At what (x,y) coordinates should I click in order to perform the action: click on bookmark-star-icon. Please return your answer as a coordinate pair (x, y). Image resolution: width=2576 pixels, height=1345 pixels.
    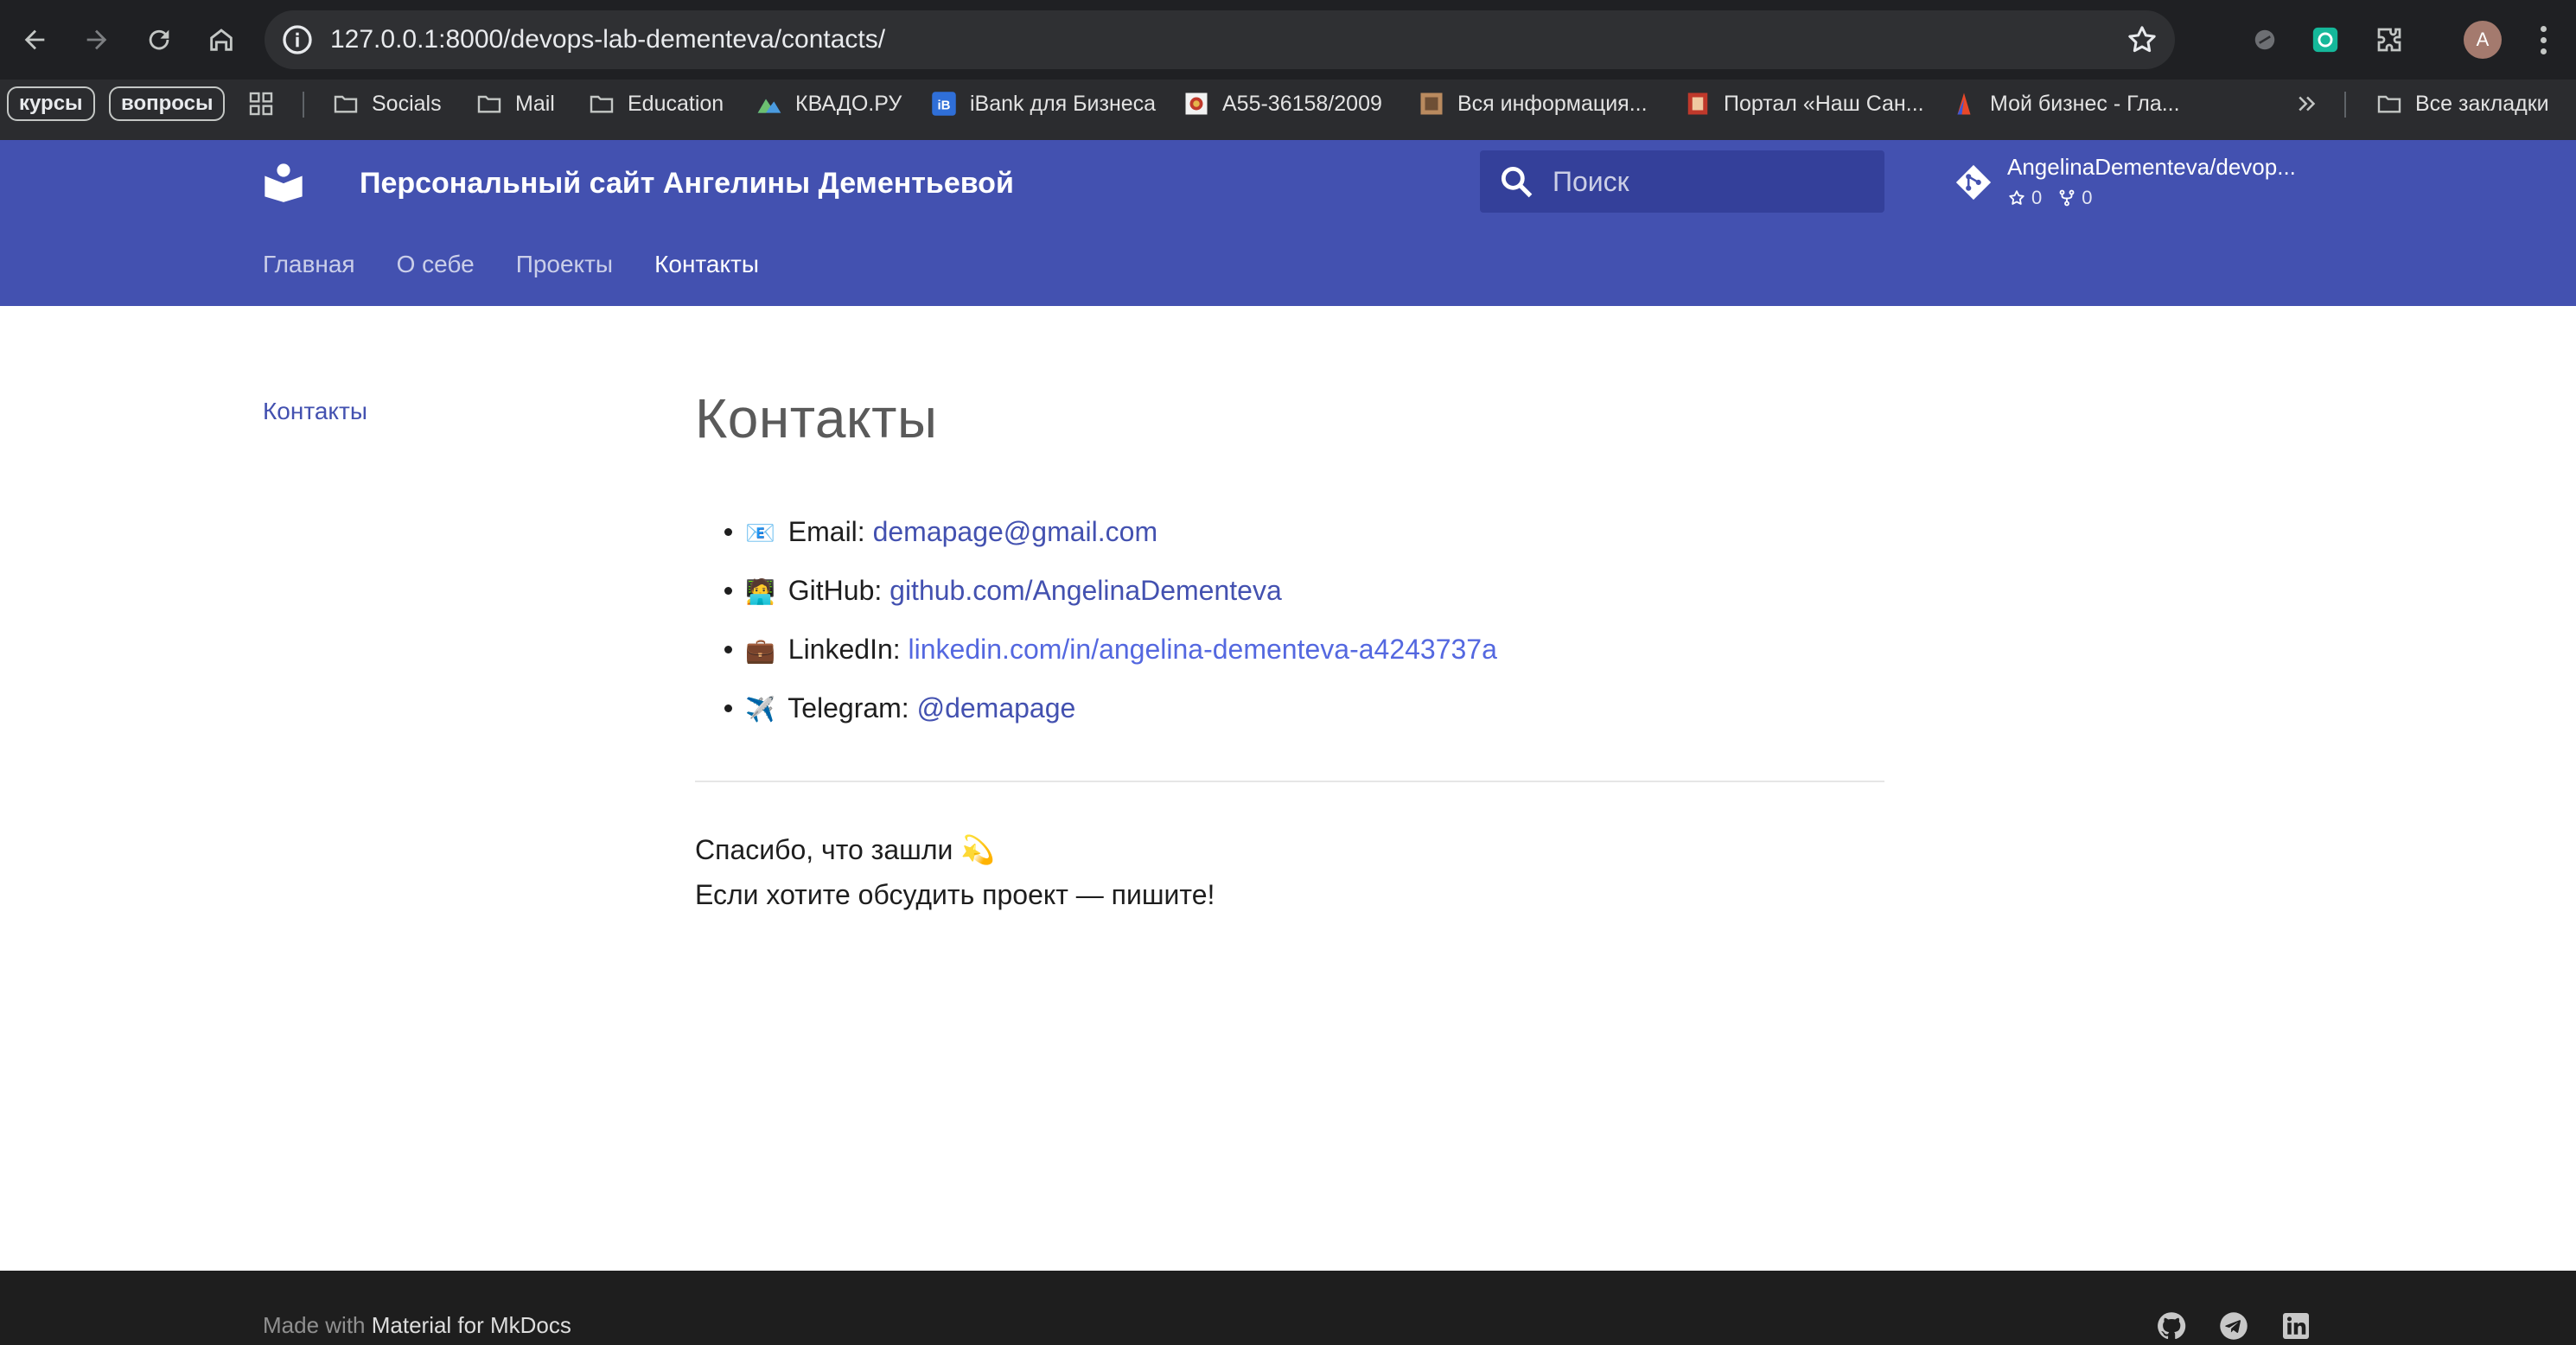
    Looking at the image, I should click on (2142, 39).